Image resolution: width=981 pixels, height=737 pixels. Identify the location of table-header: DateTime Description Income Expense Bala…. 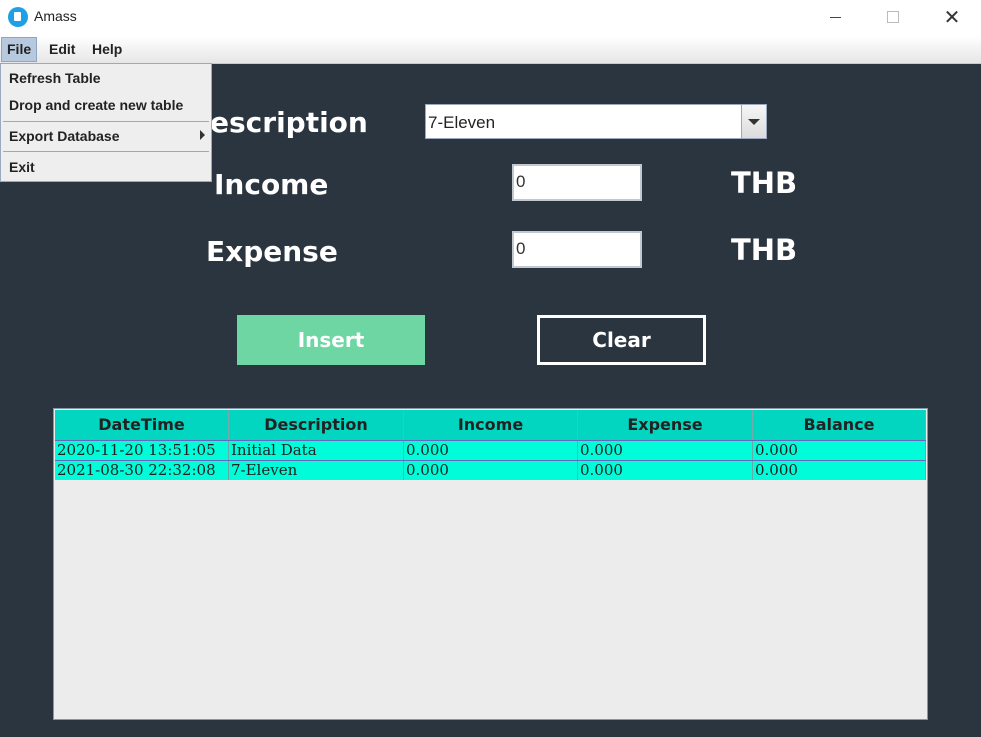
(490, 425).